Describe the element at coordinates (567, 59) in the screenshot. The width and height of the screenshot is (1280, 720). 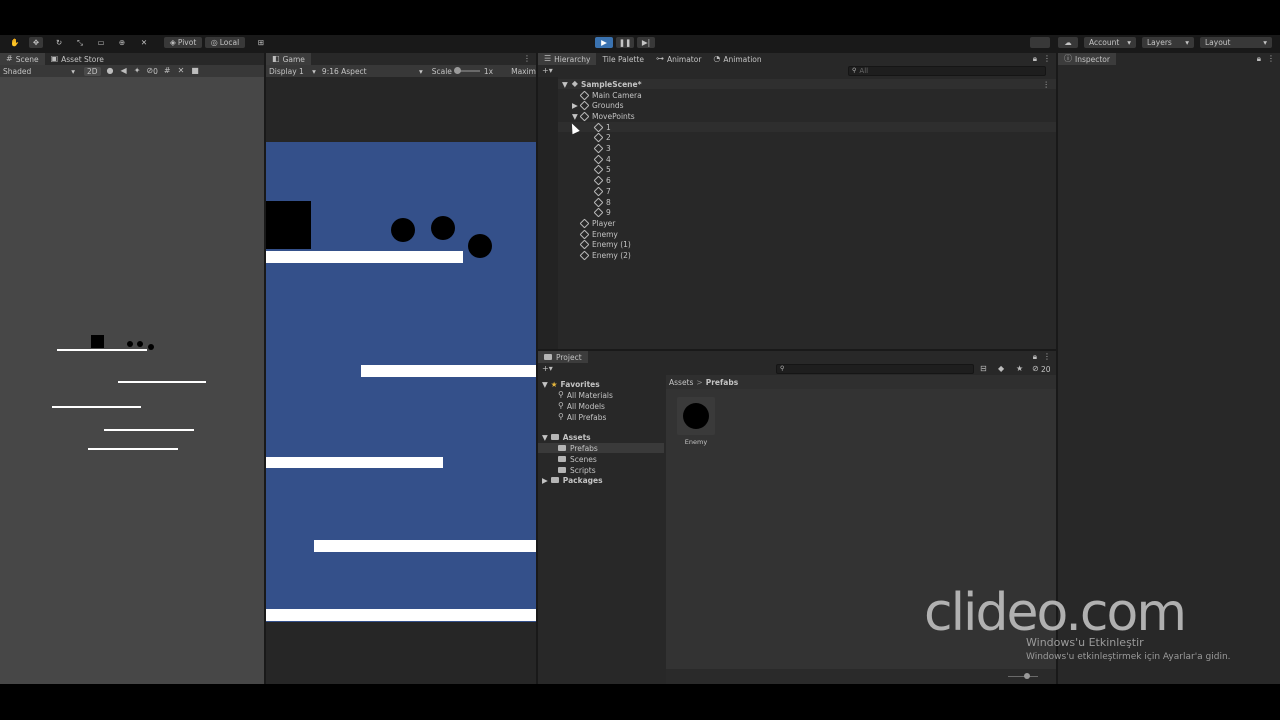
I see `tab-hierarchy: ☰ Hierarchy` at that location.